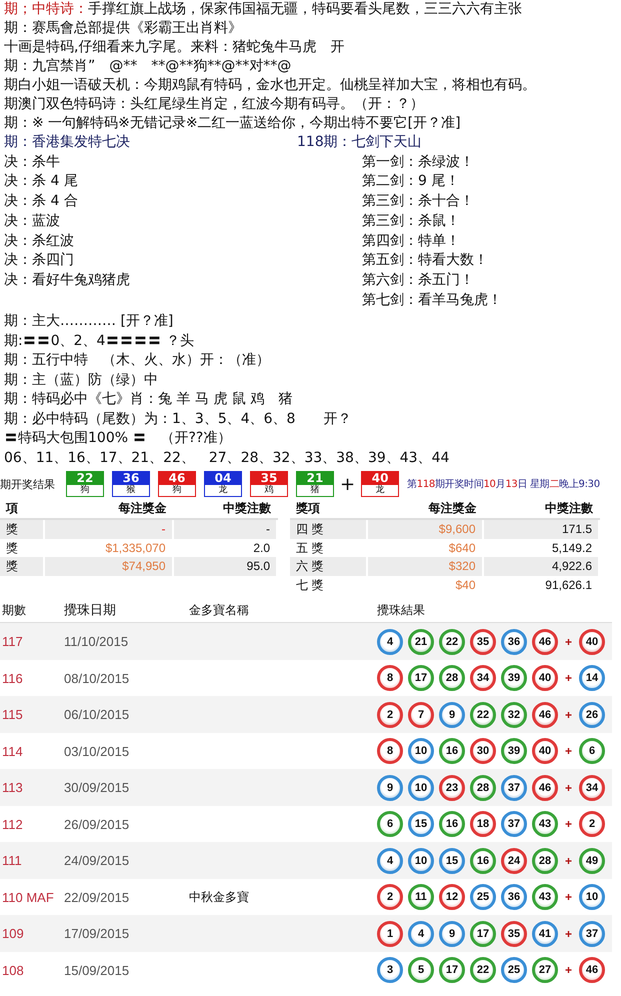  Describe the element at coordinates (89, 322) in the screenshot. I see `tip-line: 期：主大………… [开？准]` at that location.